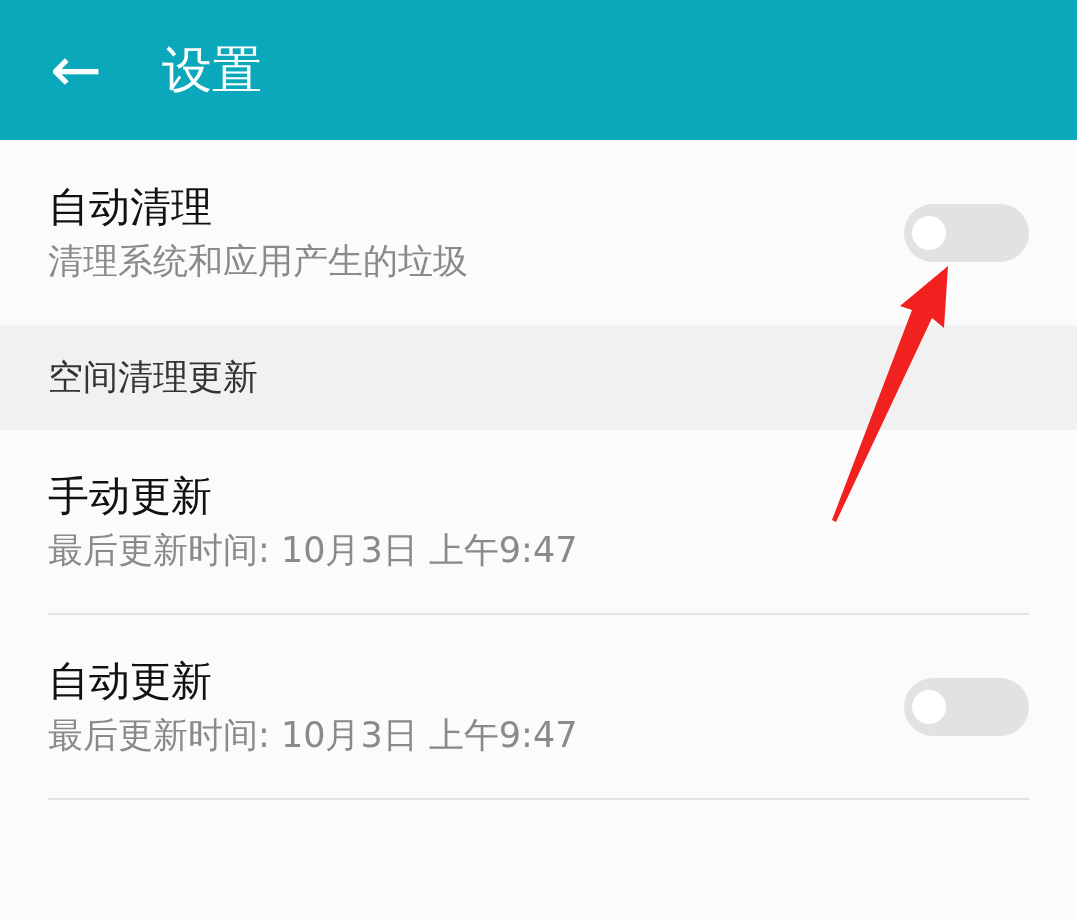  I want to click on setting-title: 自动更新, so click(130, 681).